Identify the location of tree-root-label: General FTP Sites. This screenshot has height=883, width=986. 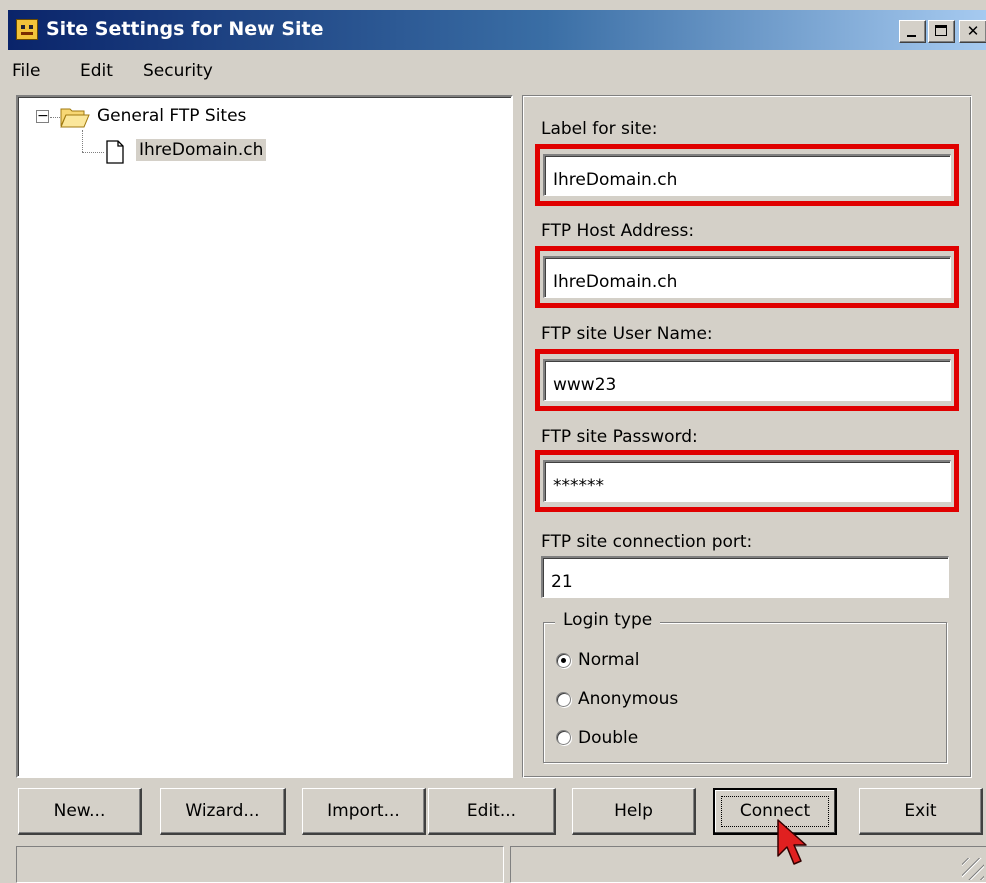
(171, 116).